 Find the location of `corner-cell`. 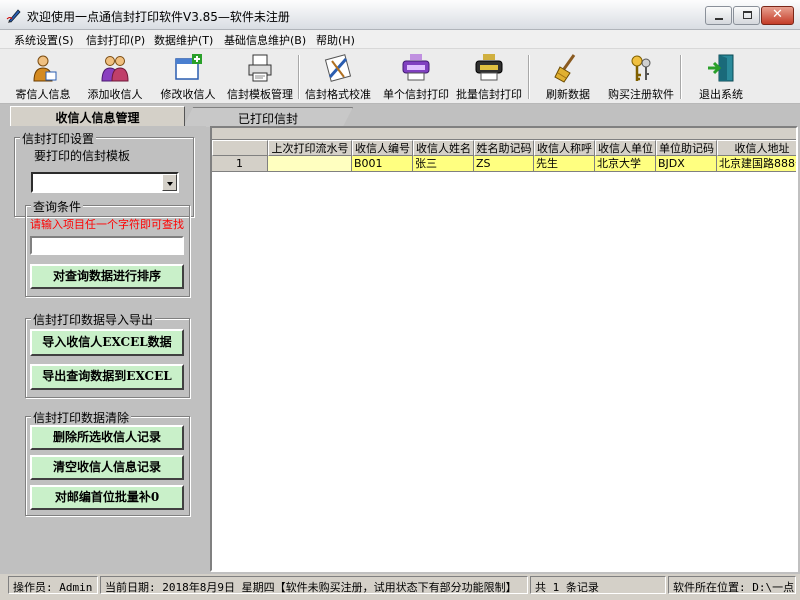

corner-cell is located at coordinates (240, 148).